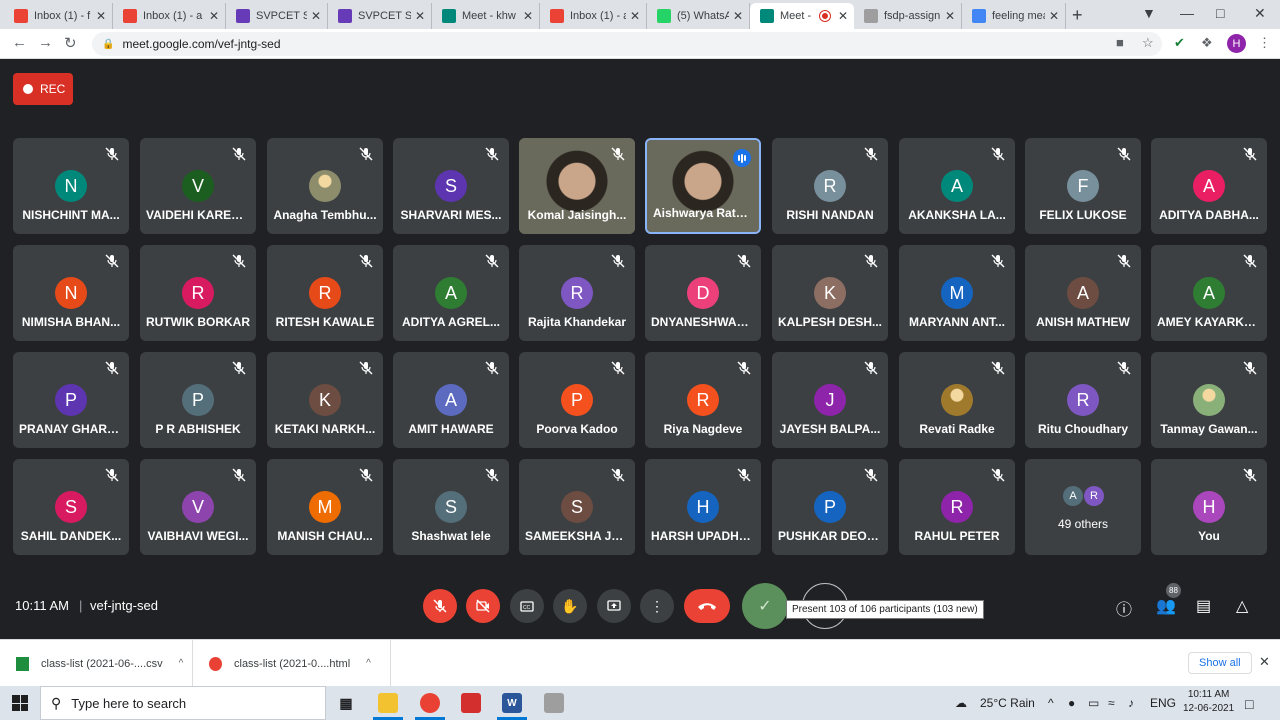  What do you see at coordinates (1148, 43) in the screenshot?
I see `bookmark-star-icon: ☆` at bounding box center [1148, 43].